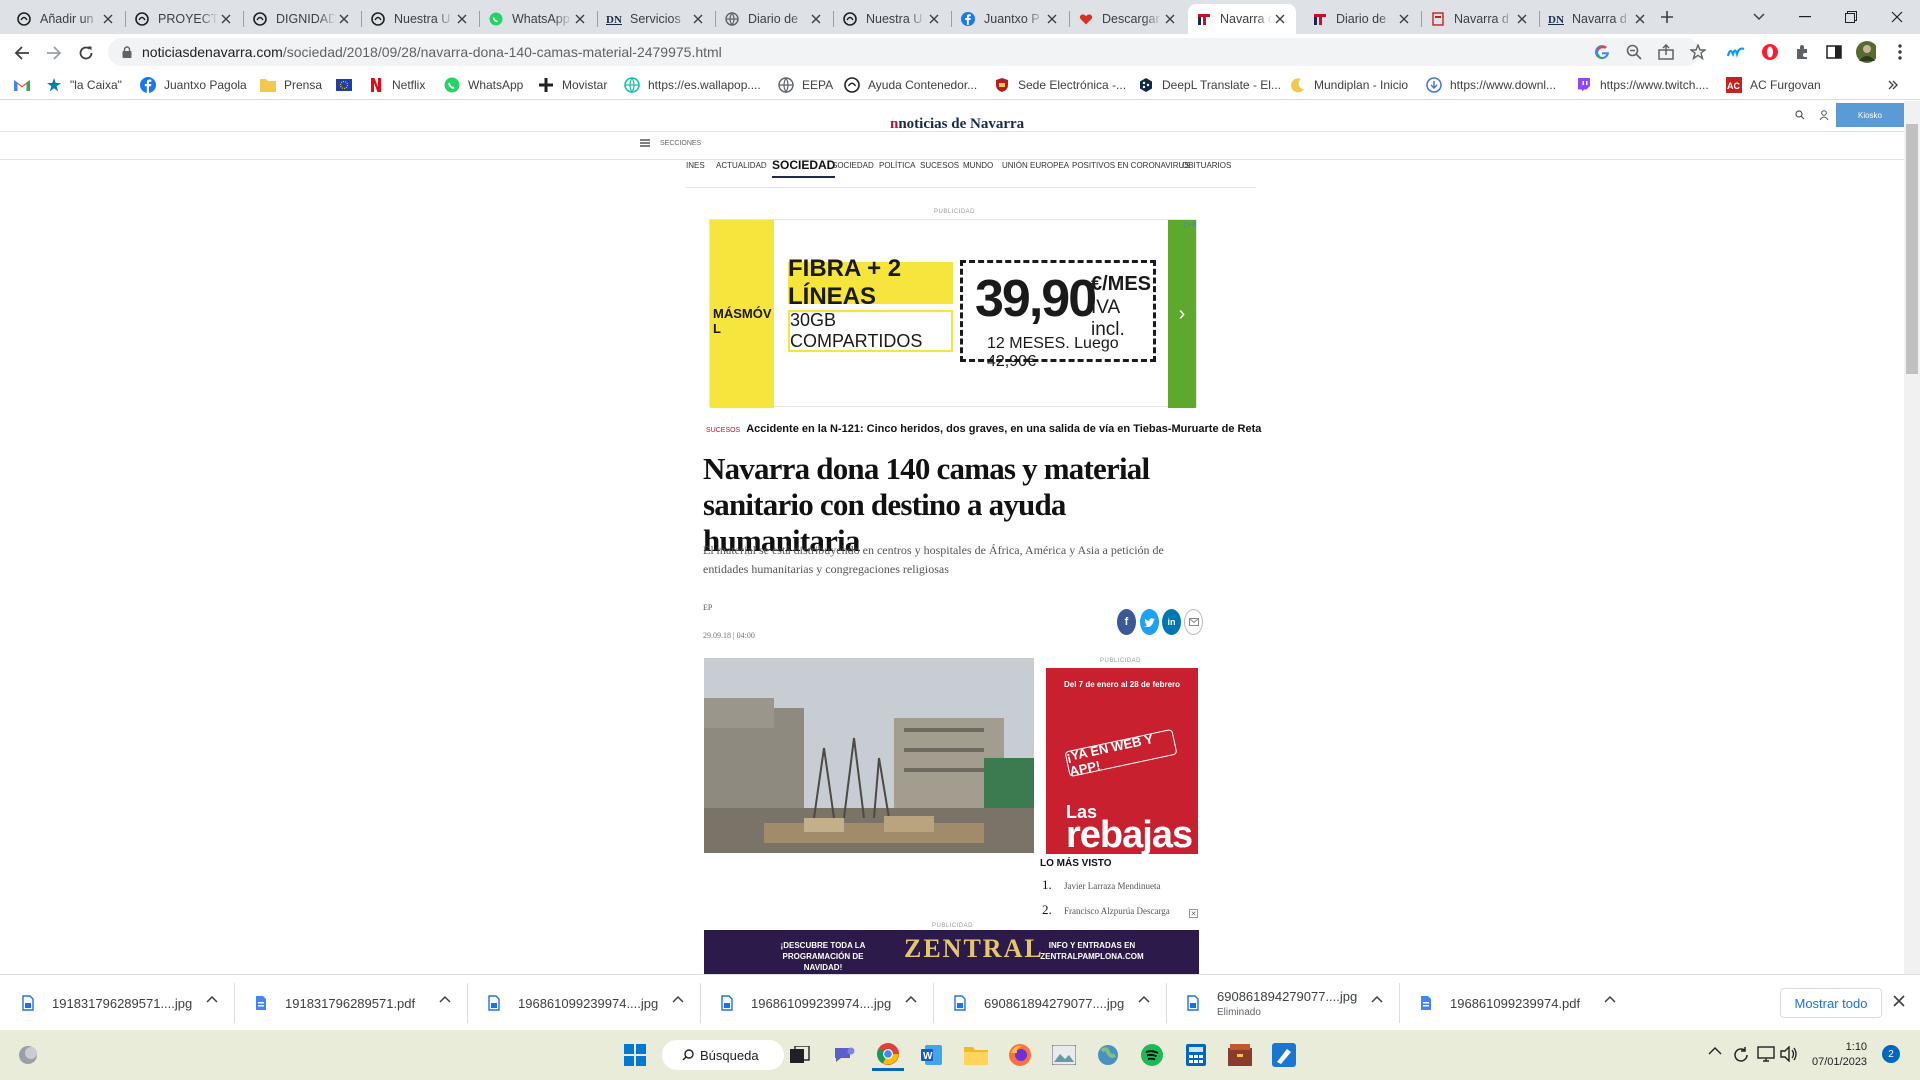 The width and height of the screenshot is (1920, 1080). Describe the element at coordinates (1824, 115) in the screenshot. I see `user-icon` at that location.